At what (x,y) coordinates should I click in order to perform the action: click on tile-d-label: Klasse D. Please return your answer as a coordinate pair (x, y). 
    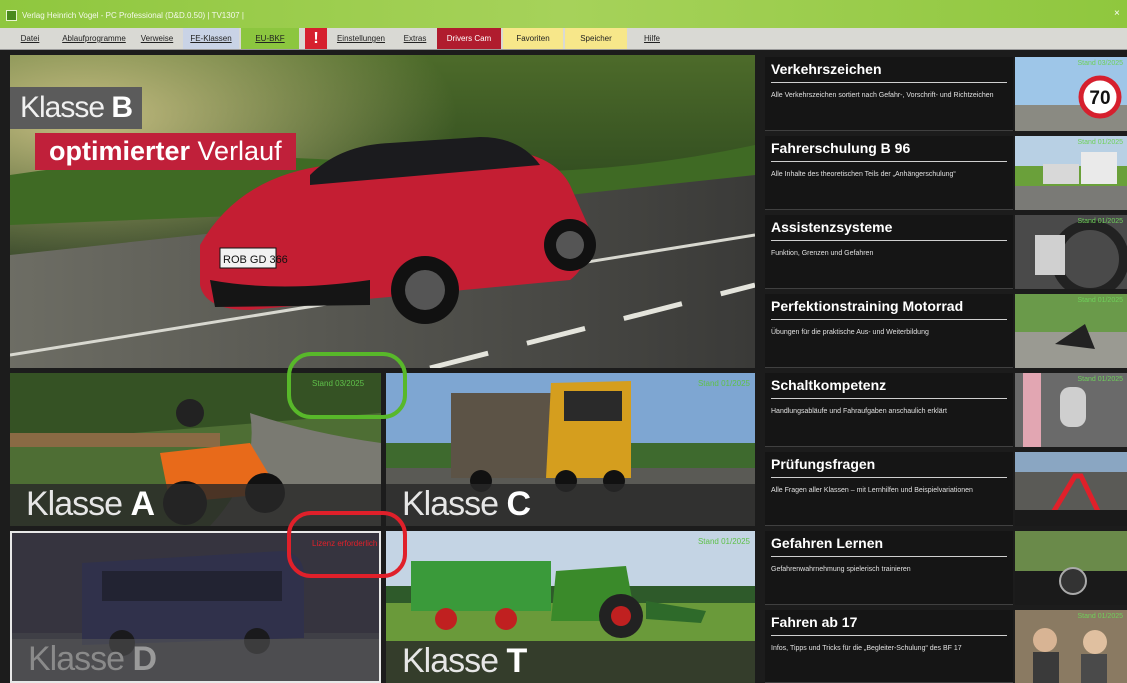
    Looking at the image, I should click on (92, 659).